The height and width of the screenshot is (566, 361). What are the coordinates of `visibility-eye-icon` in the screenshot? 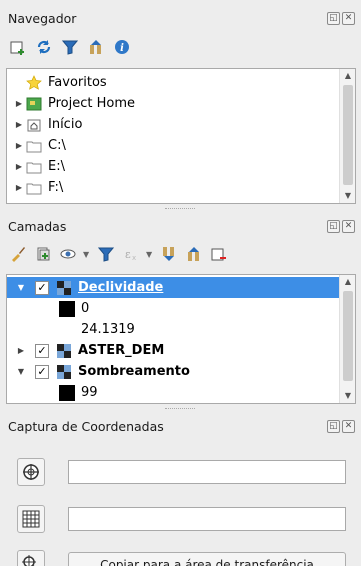 It's located at (68, 254).